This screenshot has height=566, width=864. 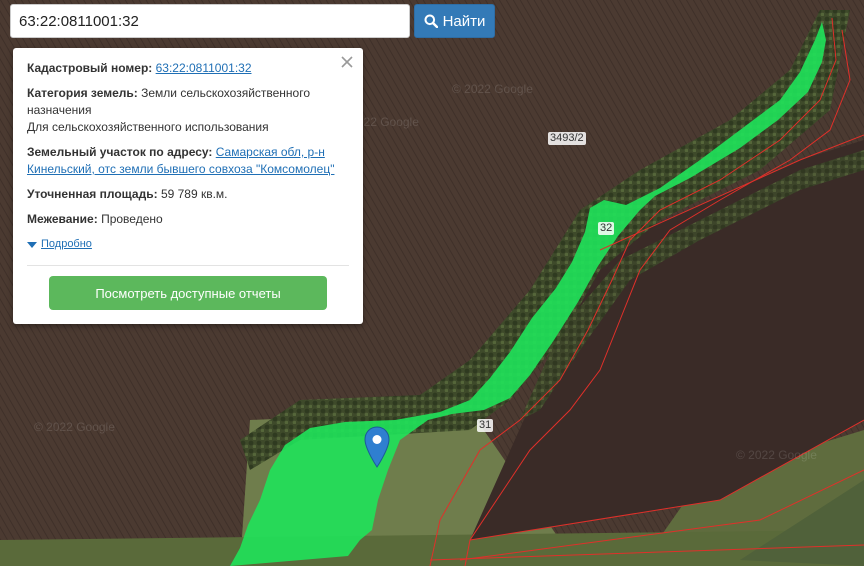 I want to click on search-button-label: Найти, so click(x=464, y=21).